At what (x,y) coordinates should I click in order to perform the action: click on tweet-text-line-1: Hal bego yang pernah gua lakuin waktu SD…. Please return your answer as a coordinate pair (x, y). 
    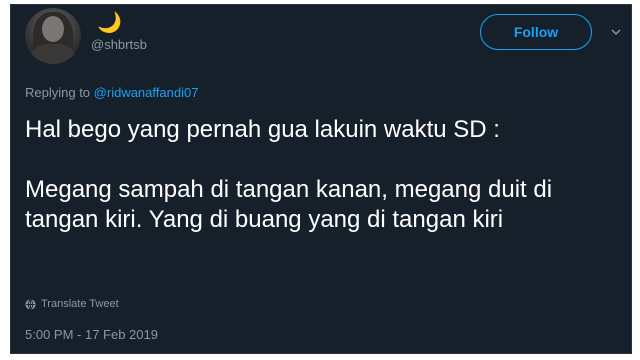
    Looking at the image, I should click on (262, 129).